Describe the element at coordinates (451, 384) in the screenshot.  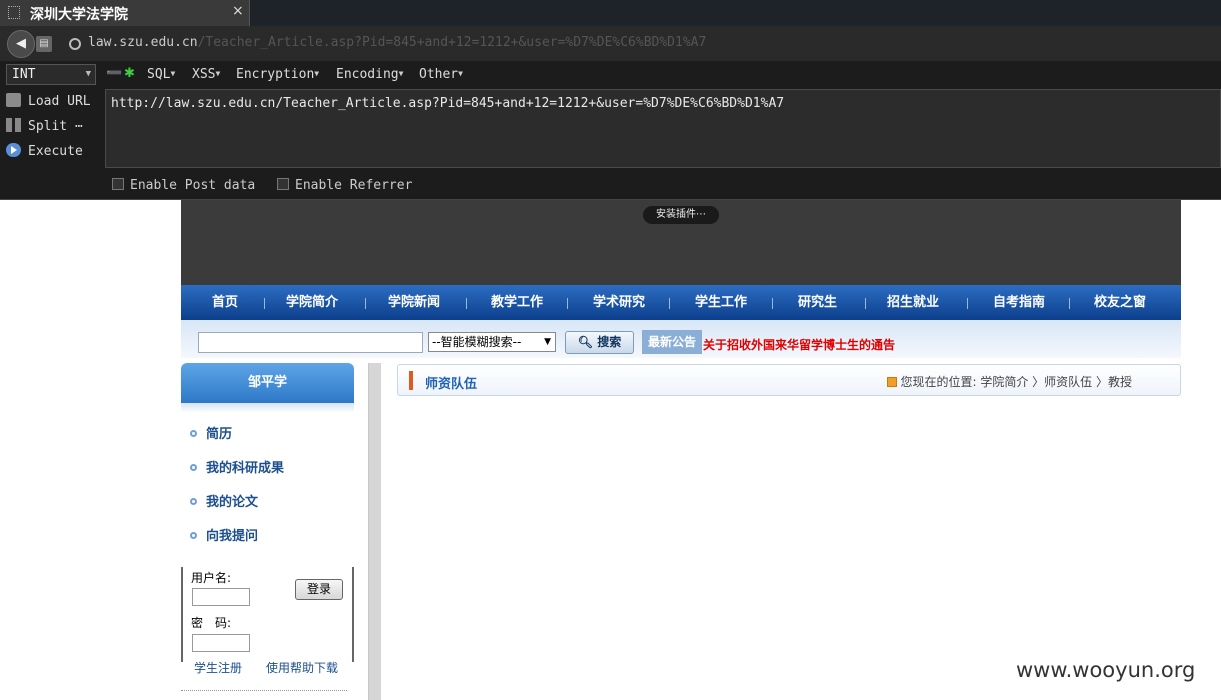
I see `section-title: 师资队伍` at that location.